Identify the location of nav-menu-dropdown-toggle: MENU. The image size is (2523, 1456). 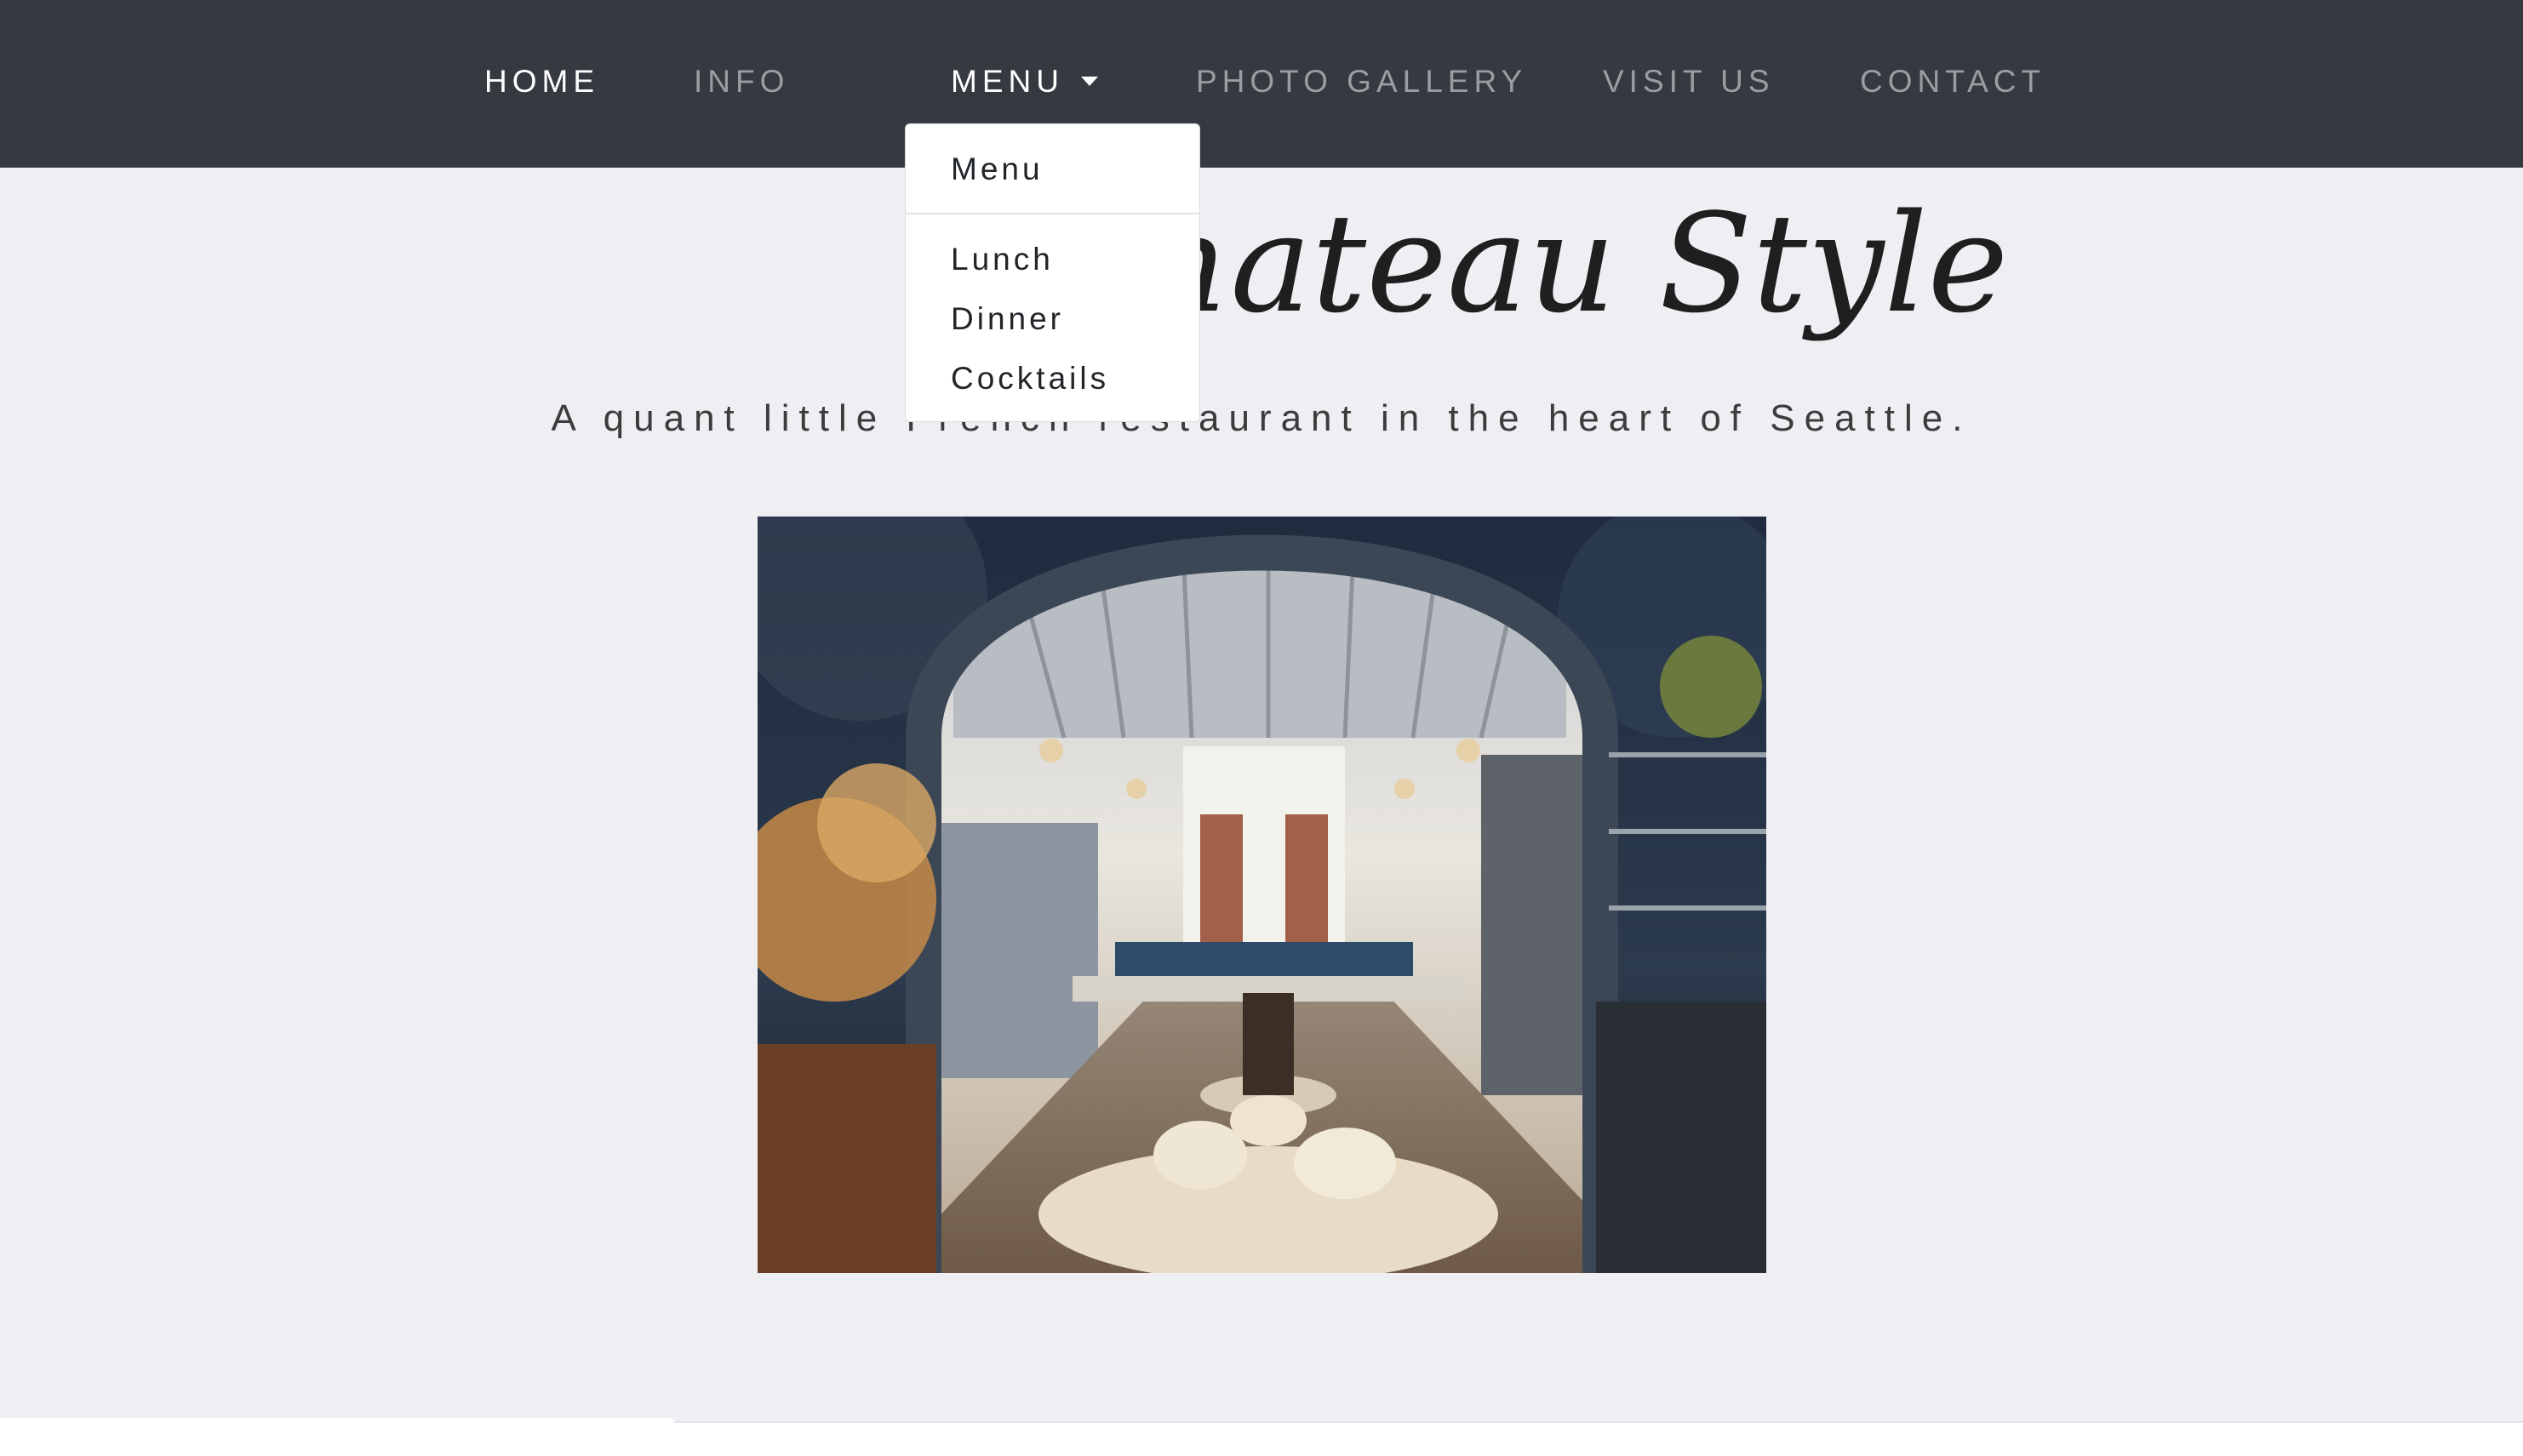
(1024, 82).